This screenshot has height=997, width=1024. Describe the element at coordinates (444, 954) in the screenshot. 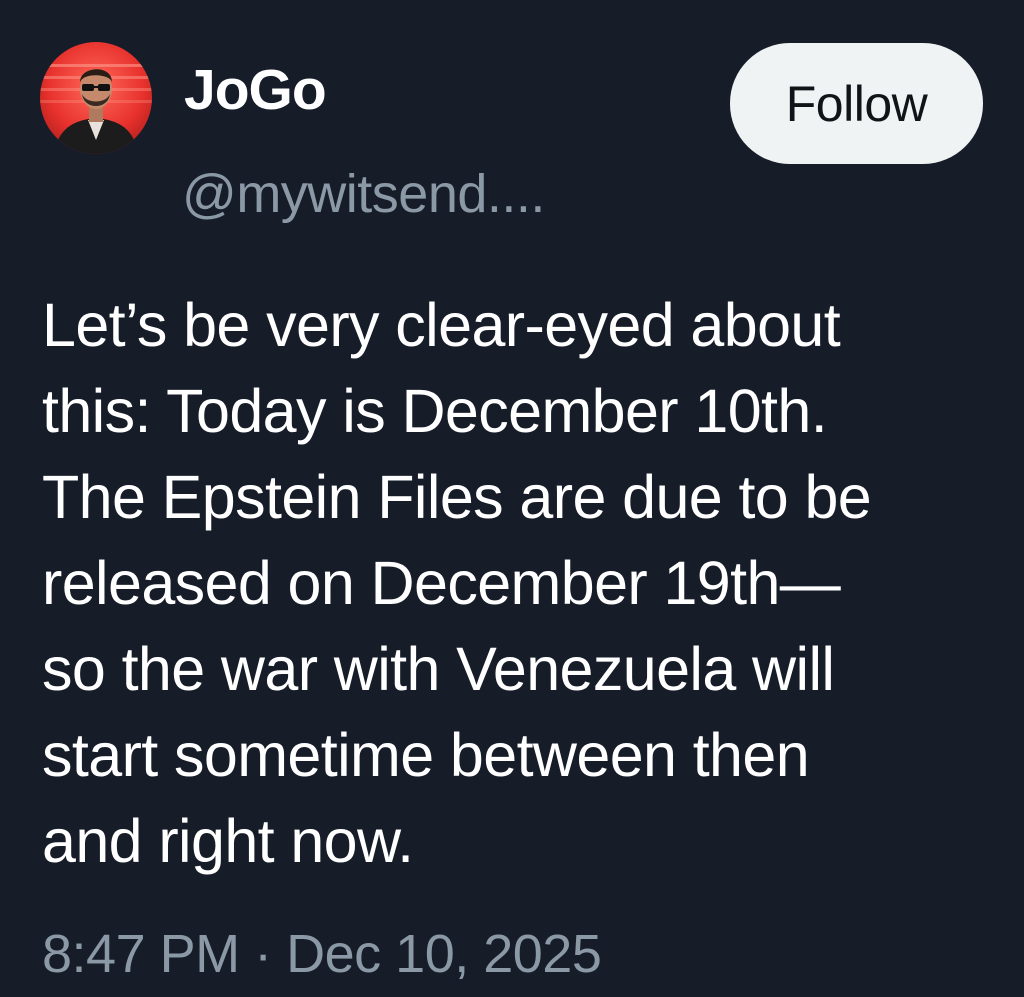

I see `tweet-date: Dec 10, 2025` at that location.